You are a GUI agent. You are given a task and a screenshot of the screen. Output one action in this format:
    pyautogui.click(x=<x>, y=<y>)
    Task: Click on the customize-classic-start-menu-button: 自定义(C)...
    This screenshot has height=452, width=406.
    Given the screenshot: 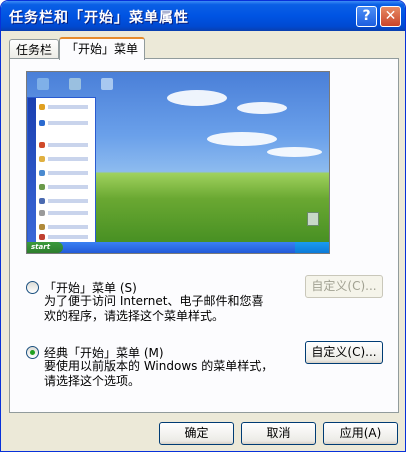 What is the action you would take?
    pyautogui.click(x=344, y=352)
    